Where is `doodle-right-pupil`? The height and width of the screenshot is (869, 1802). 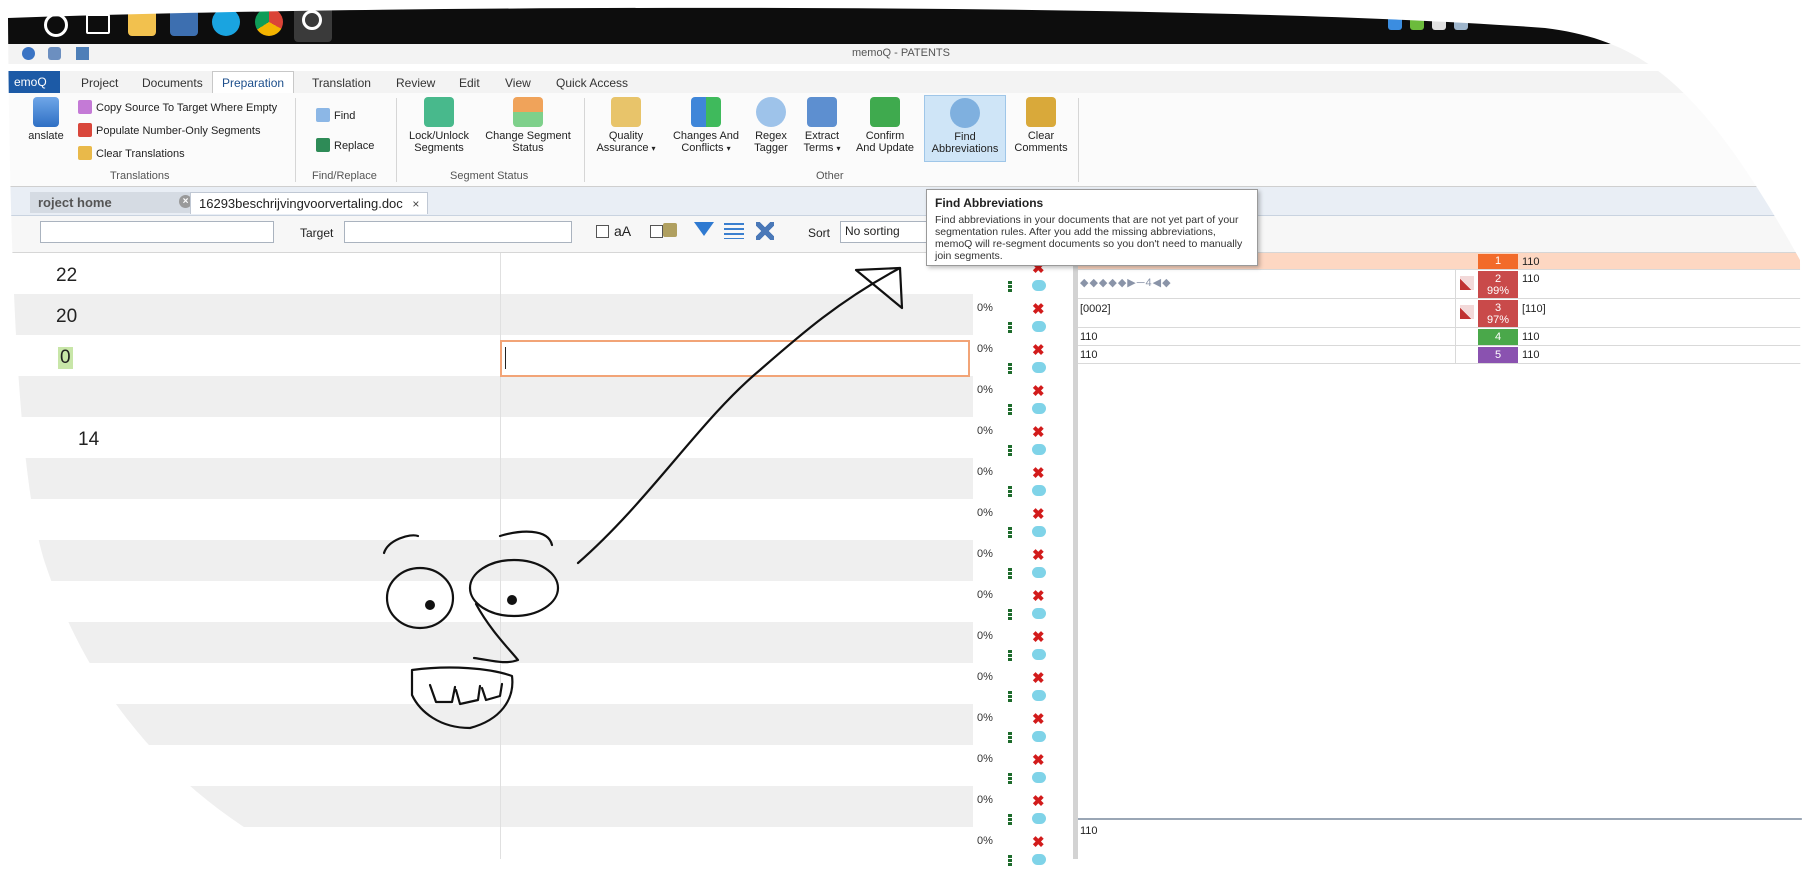
doodle-right-pupil is located at coordinates (512, 600).